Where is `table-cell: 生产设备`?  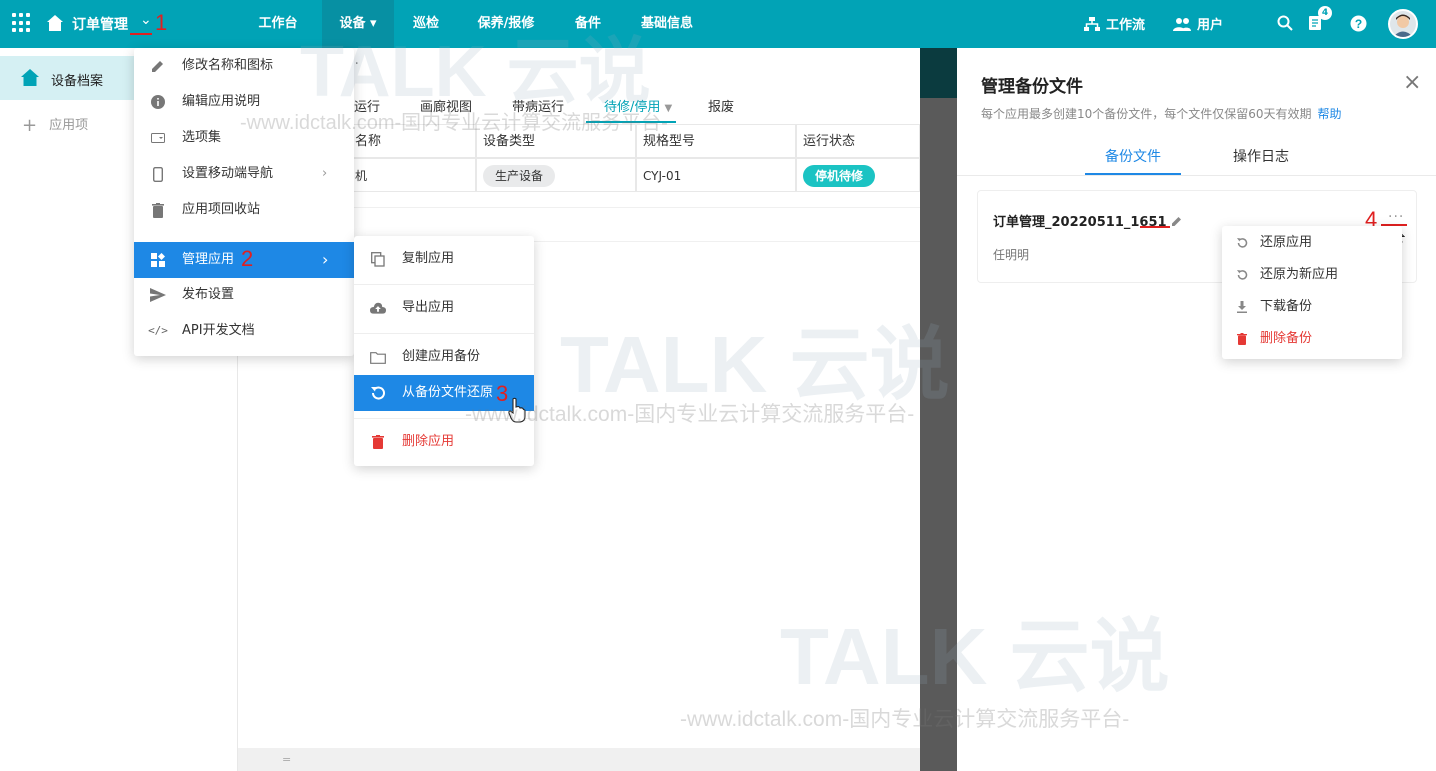 table-cell: 生产设备 is located at coordinates (556, 175).